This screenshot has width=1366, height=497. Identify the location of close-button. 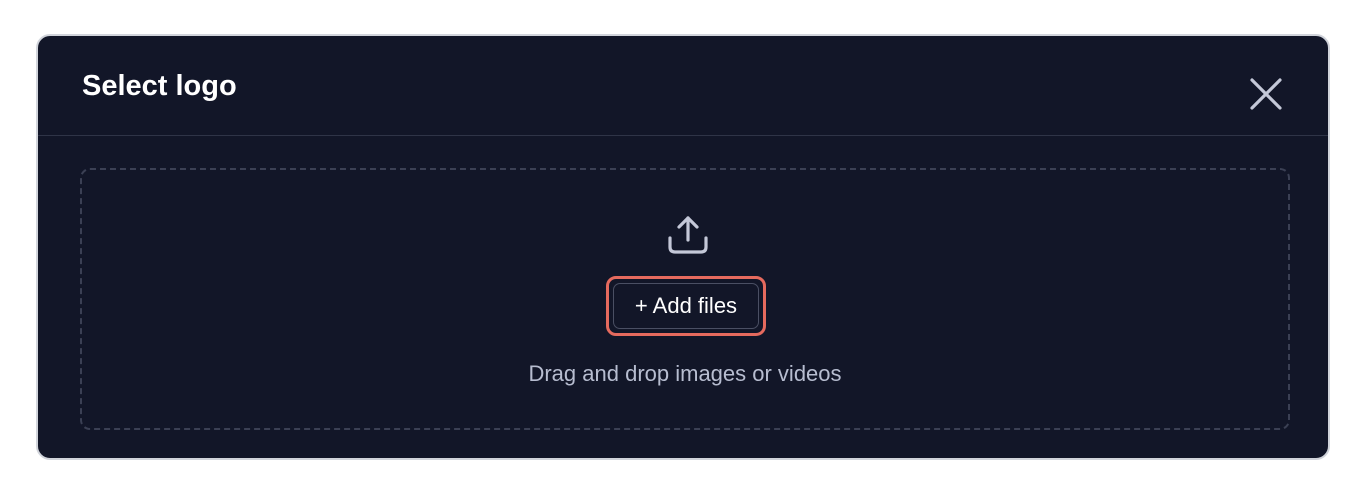
(1266, 94).